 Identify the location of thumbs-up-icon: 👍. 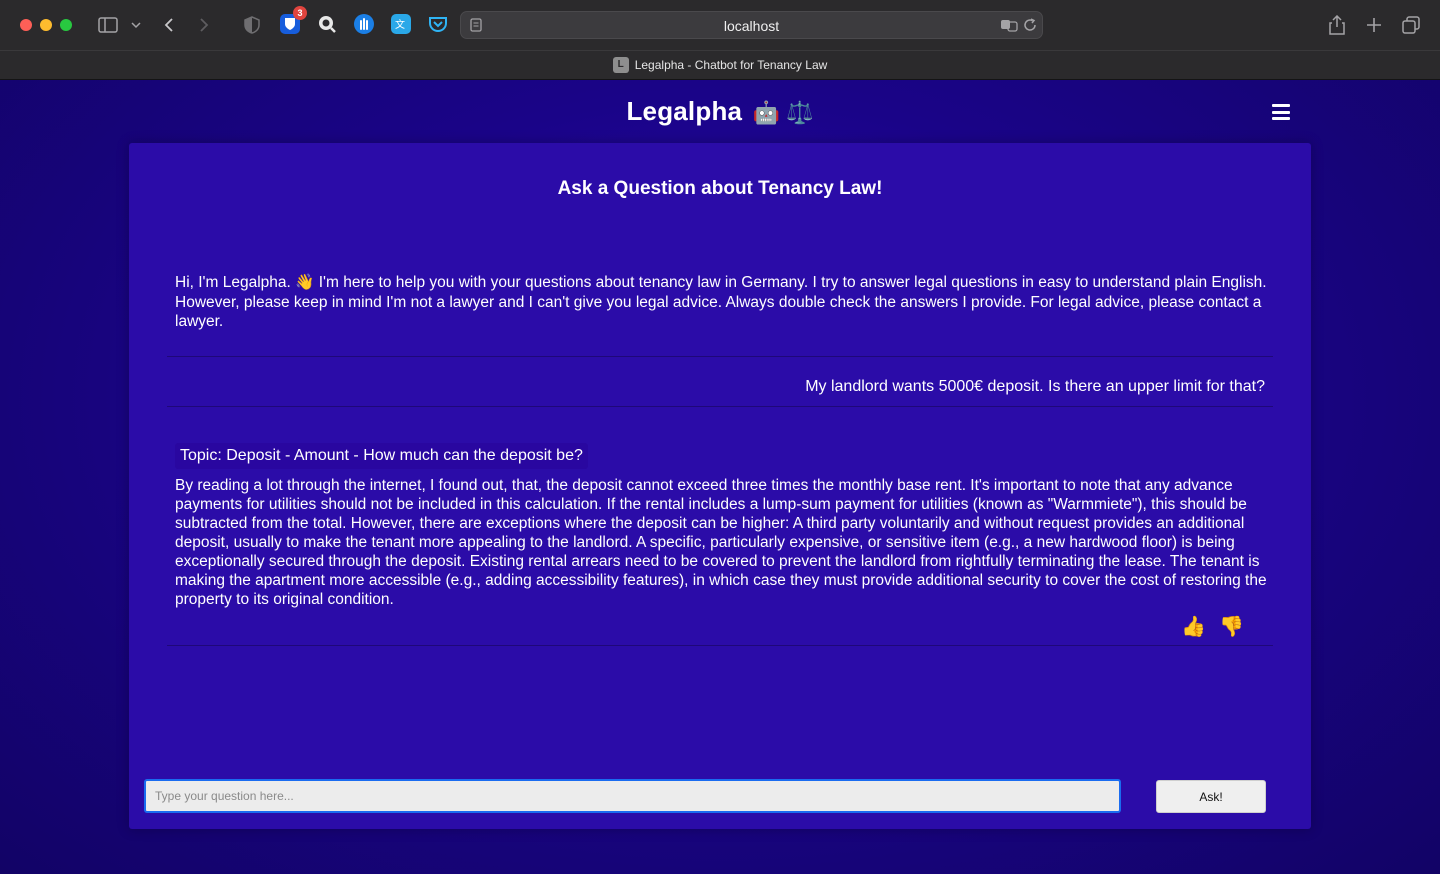
(1193, 626).